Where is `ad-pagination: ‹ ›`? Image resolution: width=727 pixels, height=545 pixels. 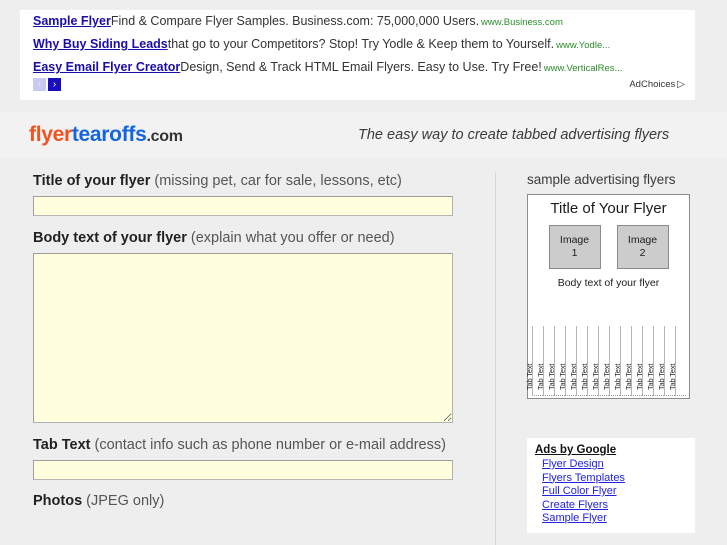
ad-pagination: ‹ › is located at coordinates (47, 84).